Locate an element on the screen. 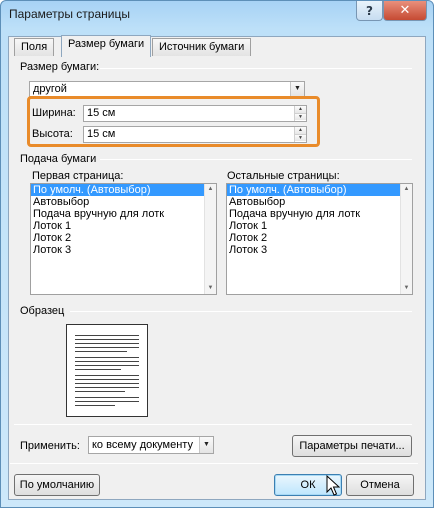 This screenshot has height=508, width=434. paper-size-value: другой is located at coordinates (50, 89).